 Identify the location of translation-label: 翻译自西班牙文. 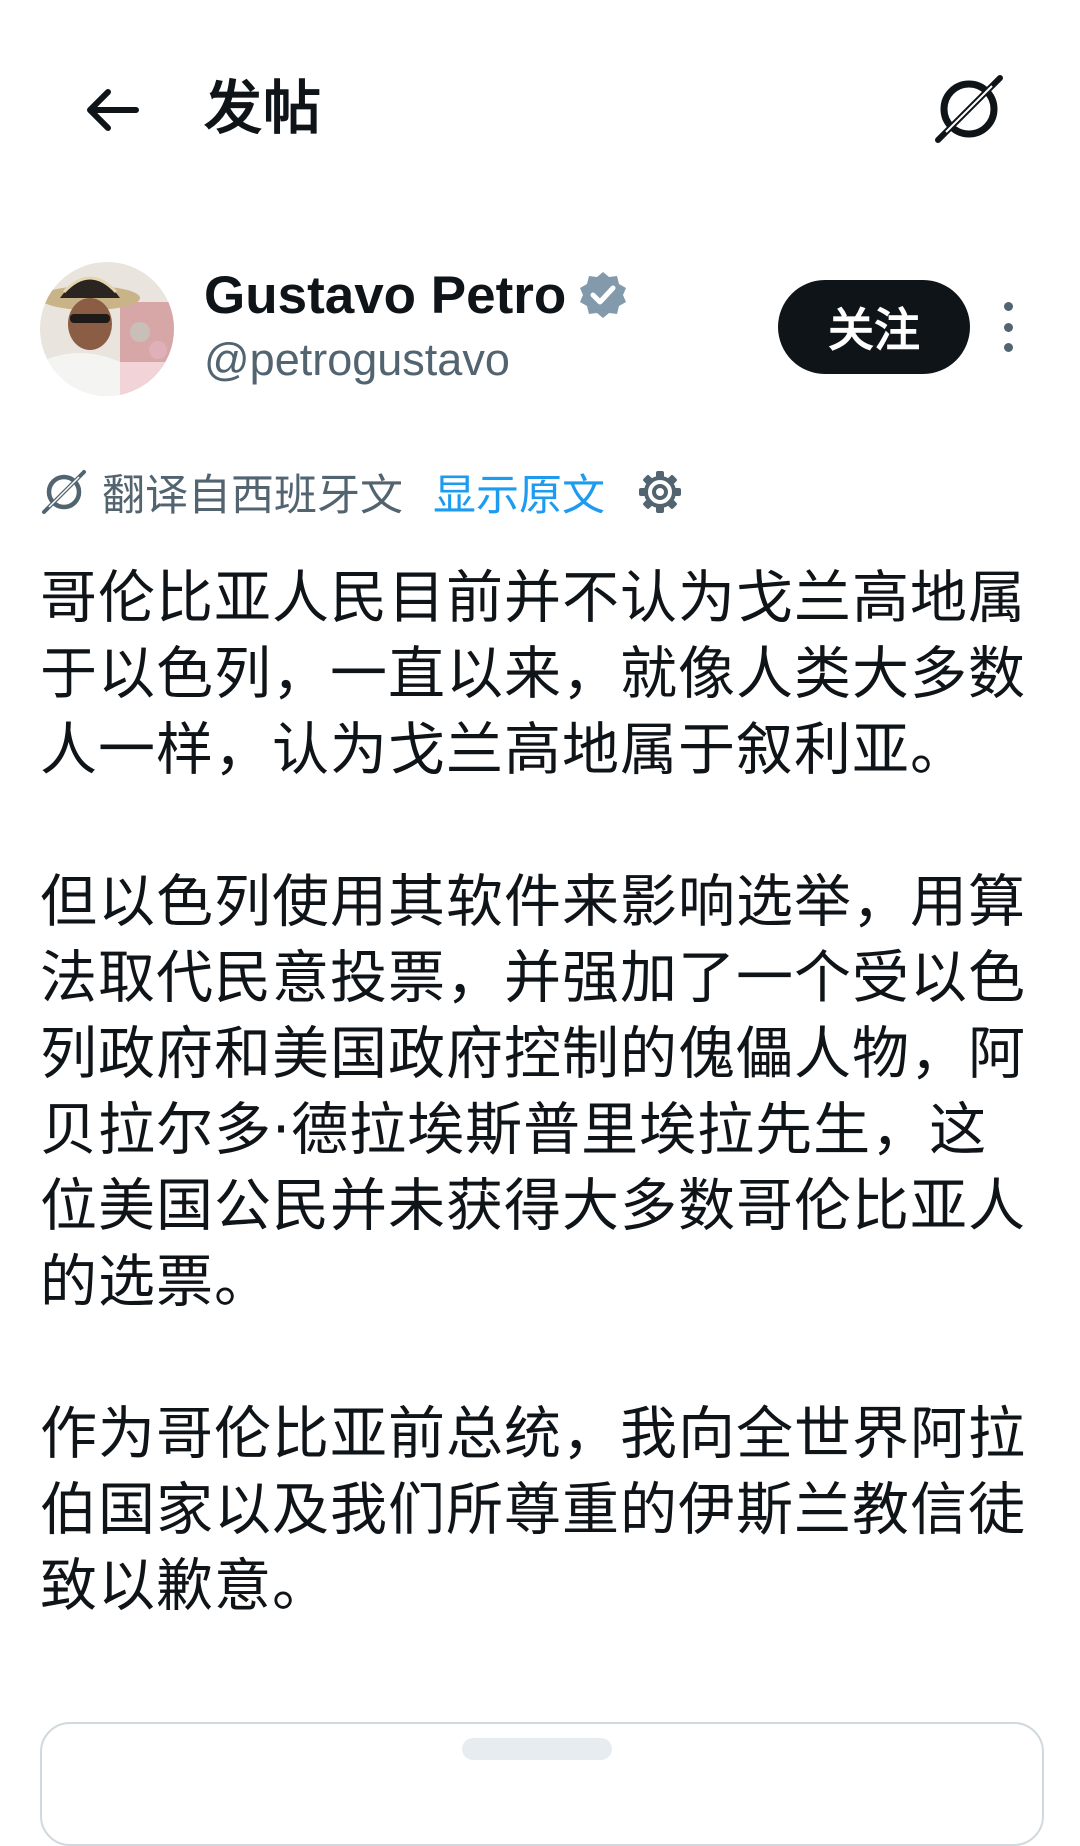
(252, 496).